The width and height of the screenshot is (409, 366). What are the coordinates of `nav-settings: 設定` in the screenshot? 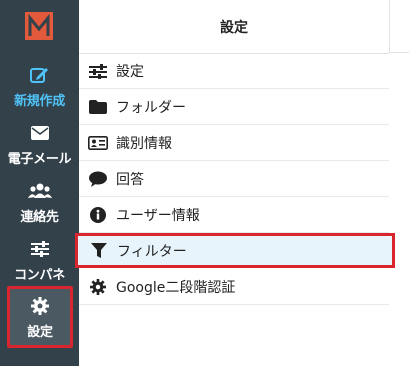 It's located at (40, 317).